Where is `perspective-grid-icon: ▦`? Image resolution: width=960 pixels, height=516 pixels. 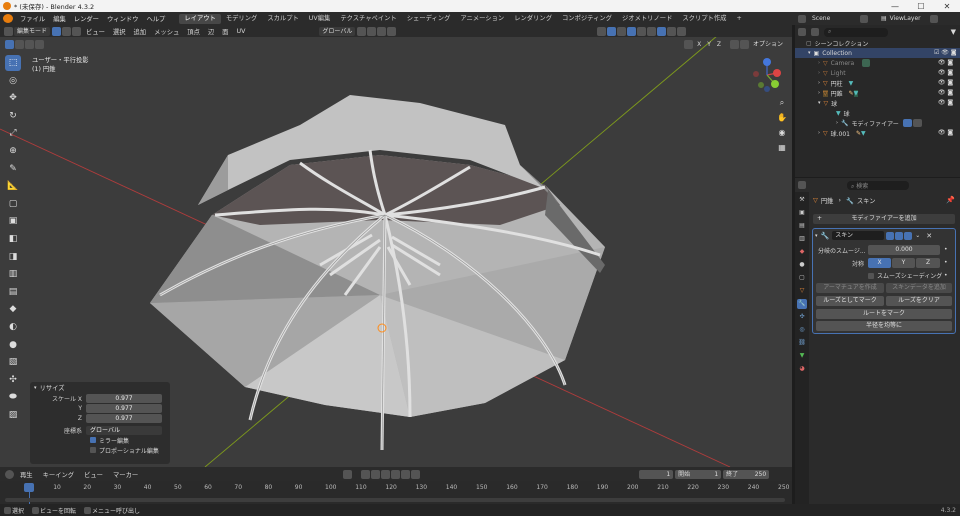
perspective-grid-icon: ▦ is located at coordinates (782, 148).